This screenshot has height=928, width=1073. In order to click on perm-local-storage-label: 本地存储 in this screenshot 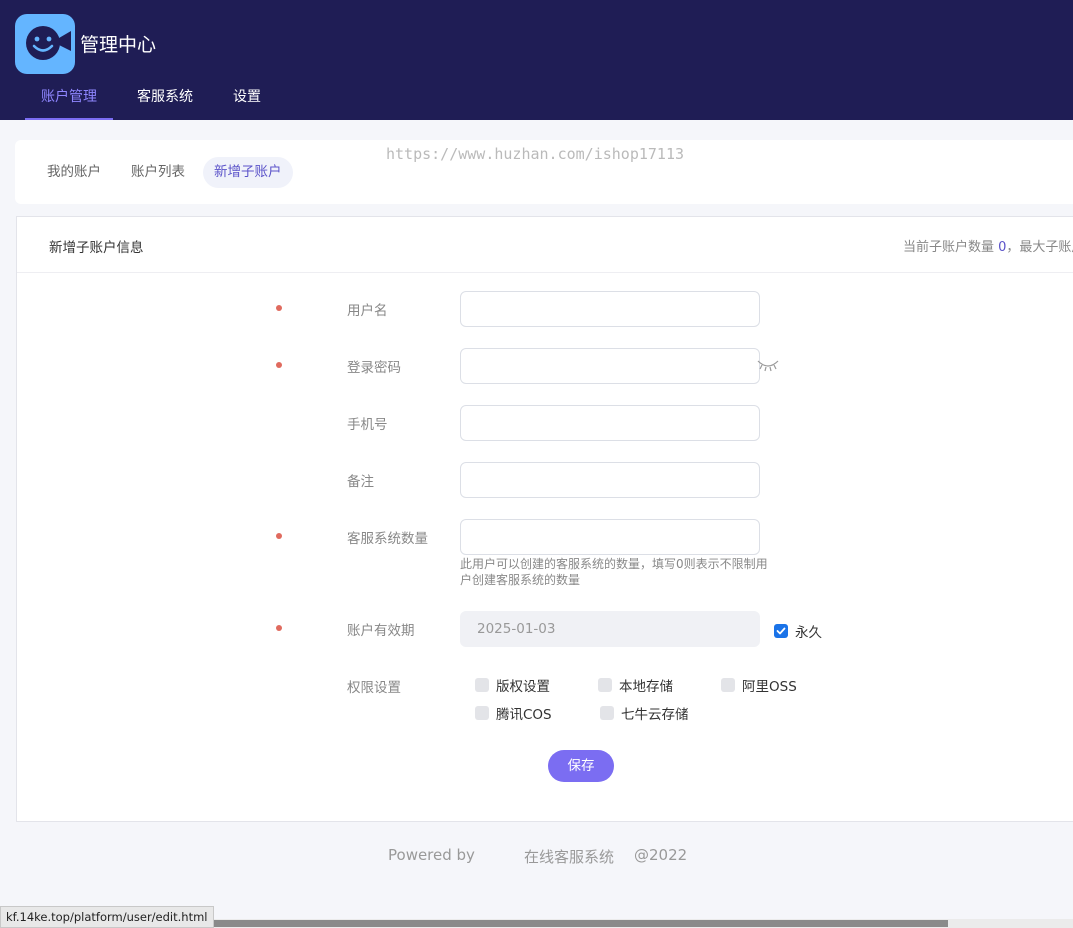, I will do `click(646, 687)`.